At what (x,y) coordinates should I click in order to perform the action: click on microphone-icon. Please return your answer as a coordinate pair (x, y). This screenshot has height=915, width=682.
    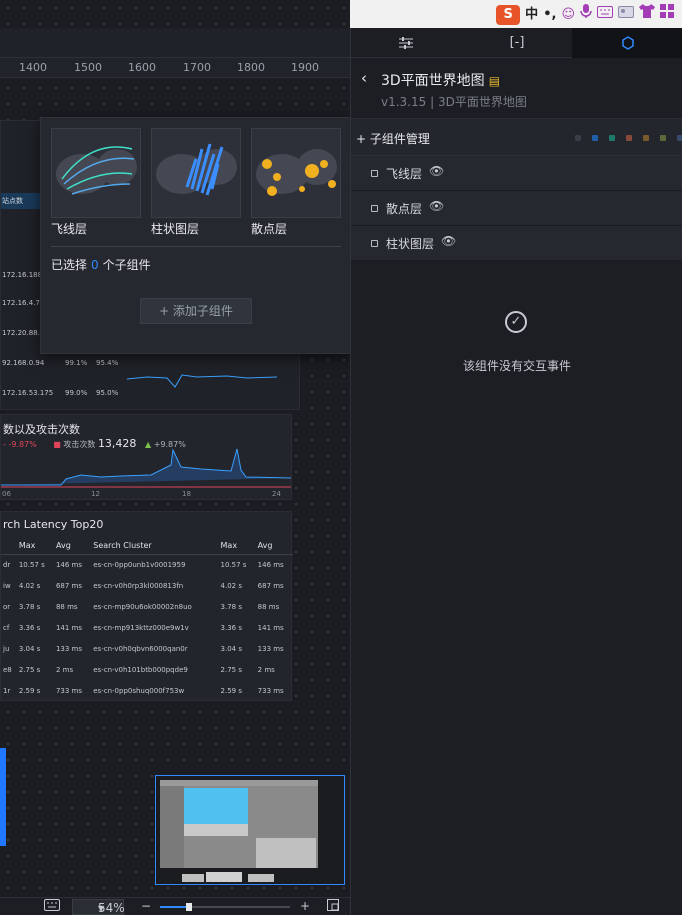
    Looking at the image, I should click on (586, 14).